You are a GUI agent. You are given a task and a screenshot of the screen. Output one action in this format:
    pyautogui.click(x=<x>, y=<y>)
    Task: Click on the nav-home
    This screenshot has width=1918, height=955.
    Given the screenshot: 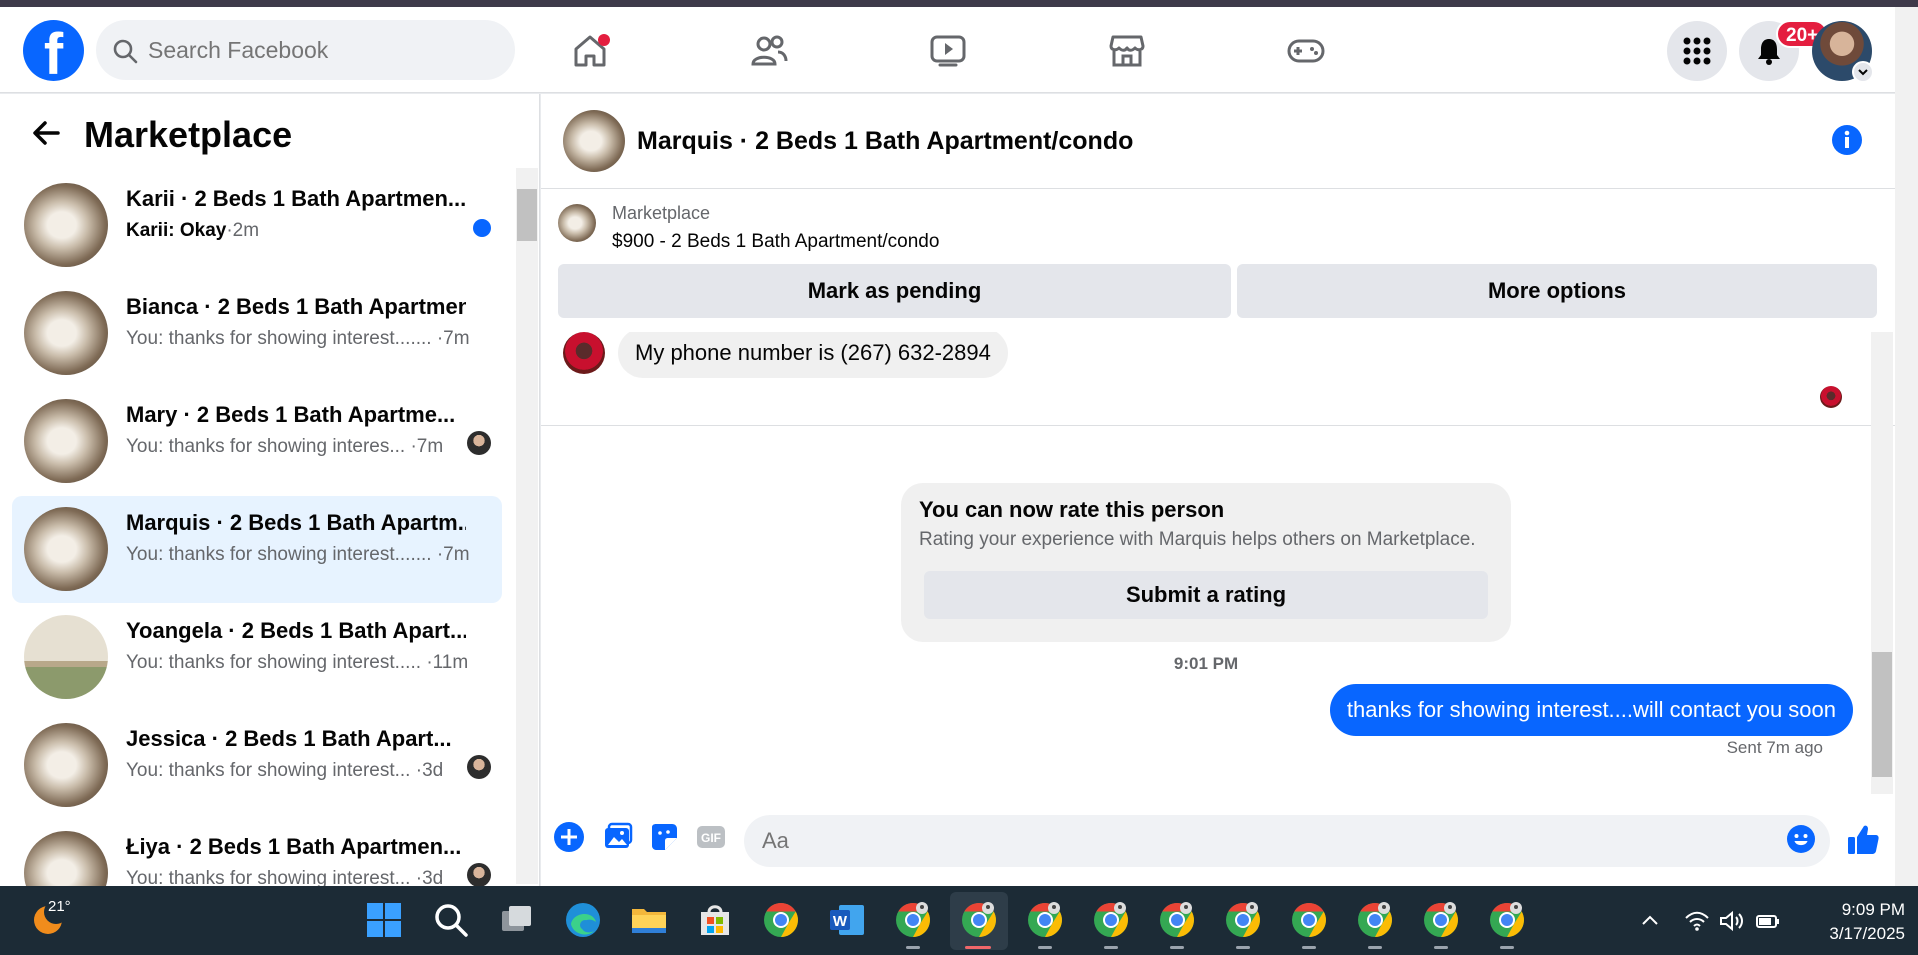 What is the action you would take?
    pyautogui.click(x=590, y=51)
    